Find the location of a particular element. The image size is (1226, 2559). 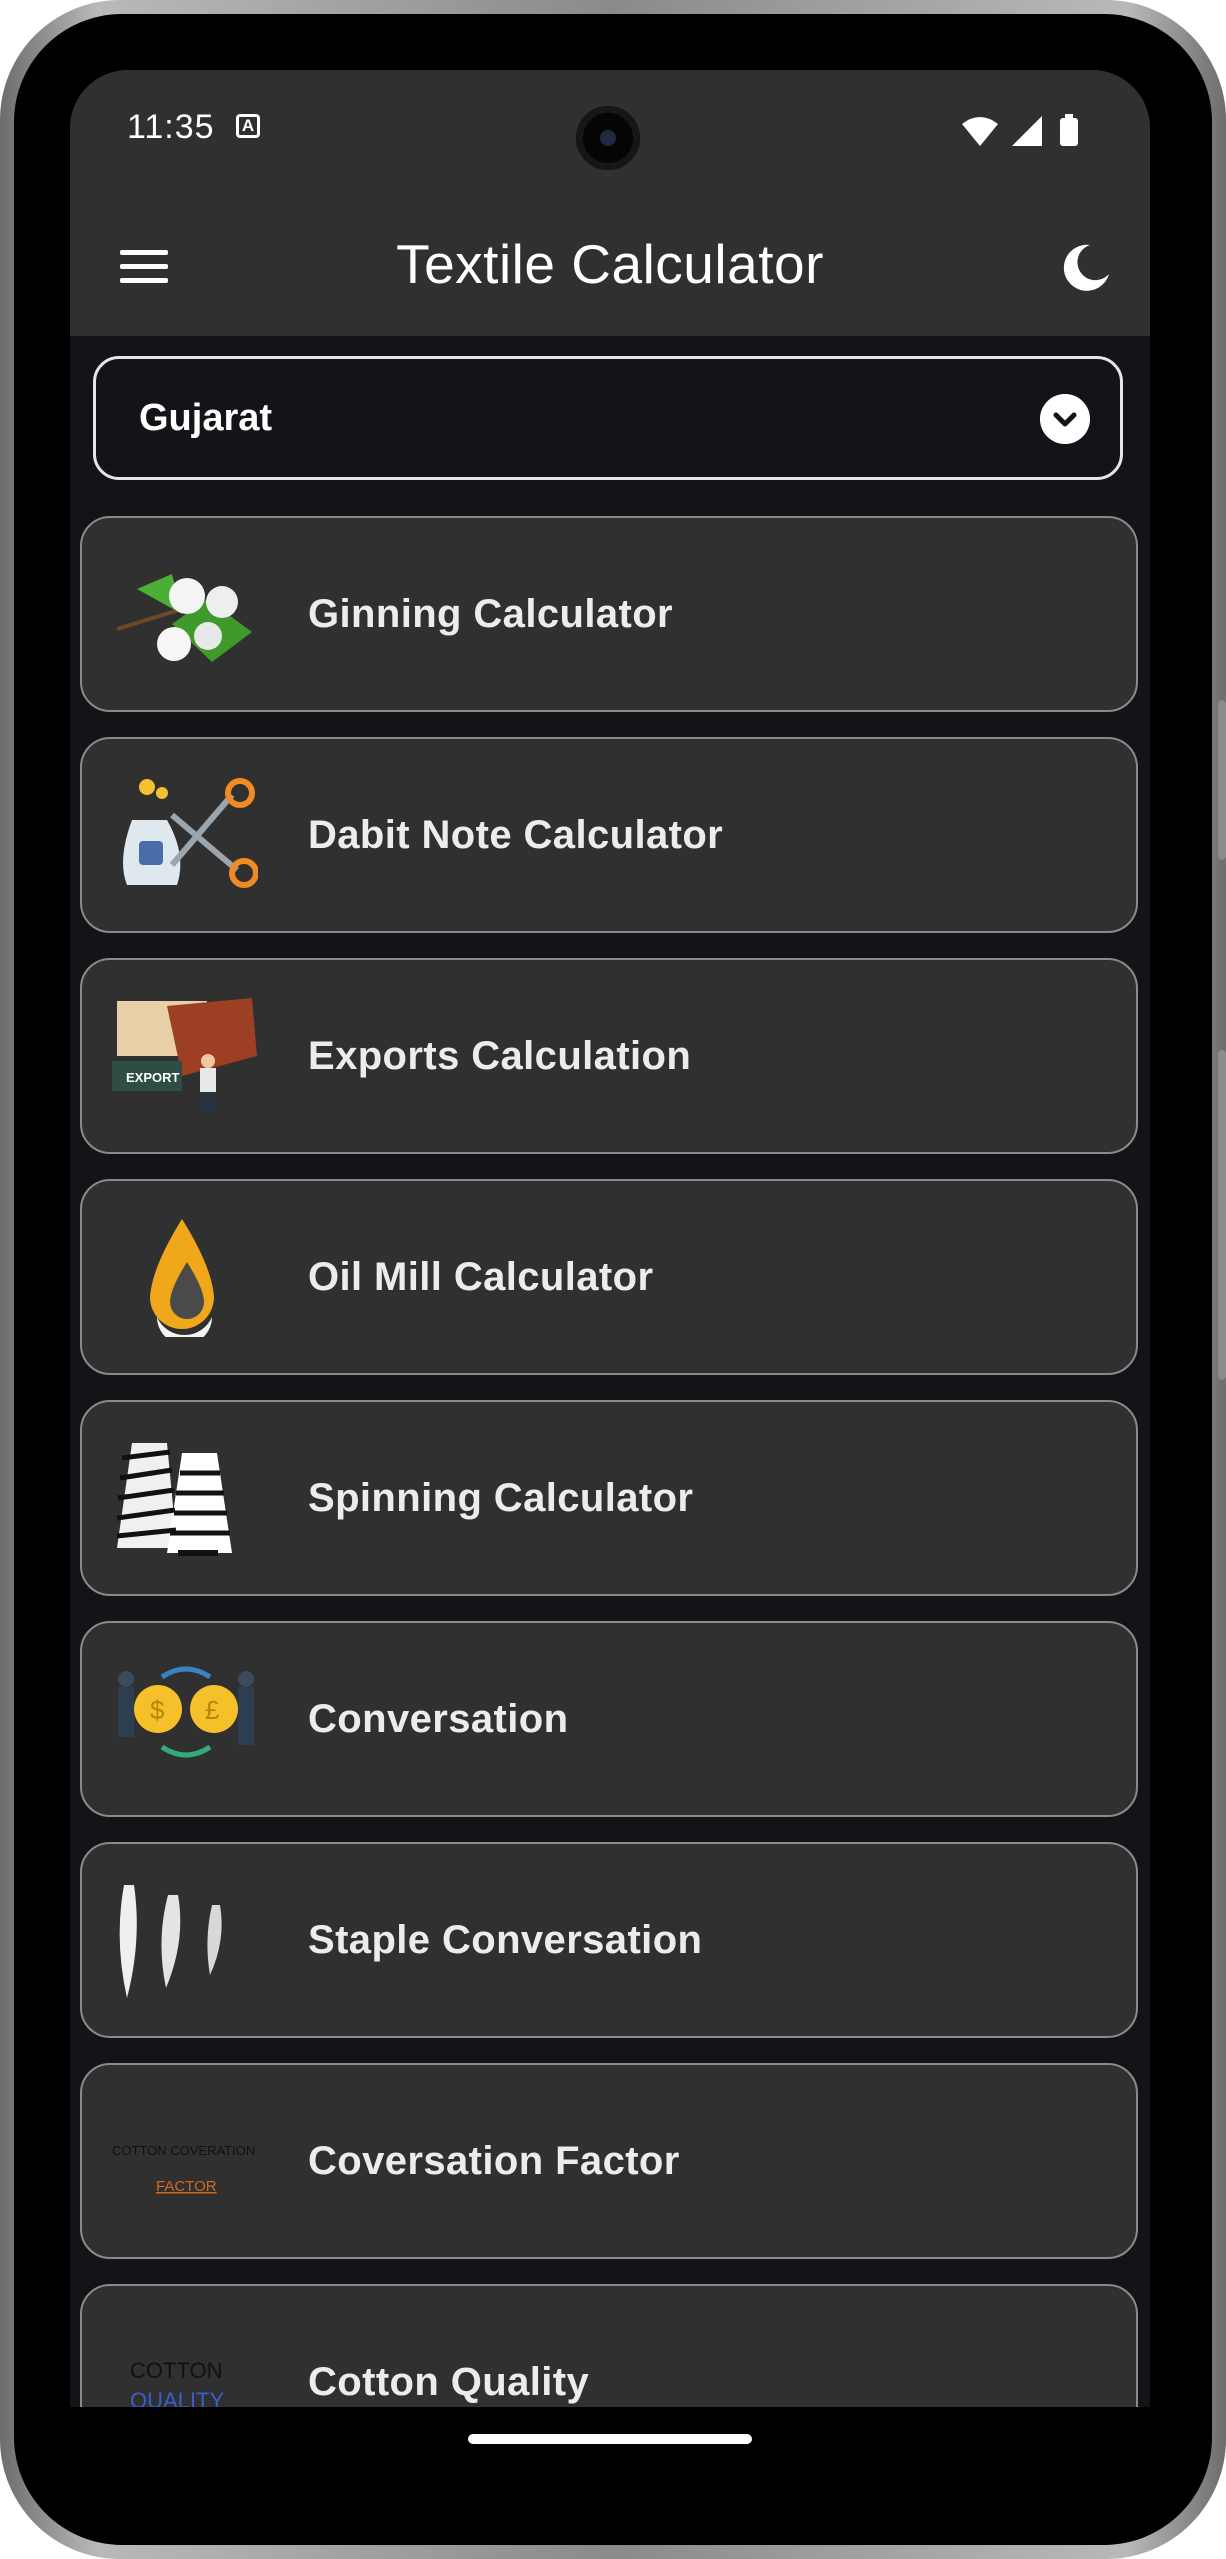

volume-button is located at coordinates (1222, 1215).